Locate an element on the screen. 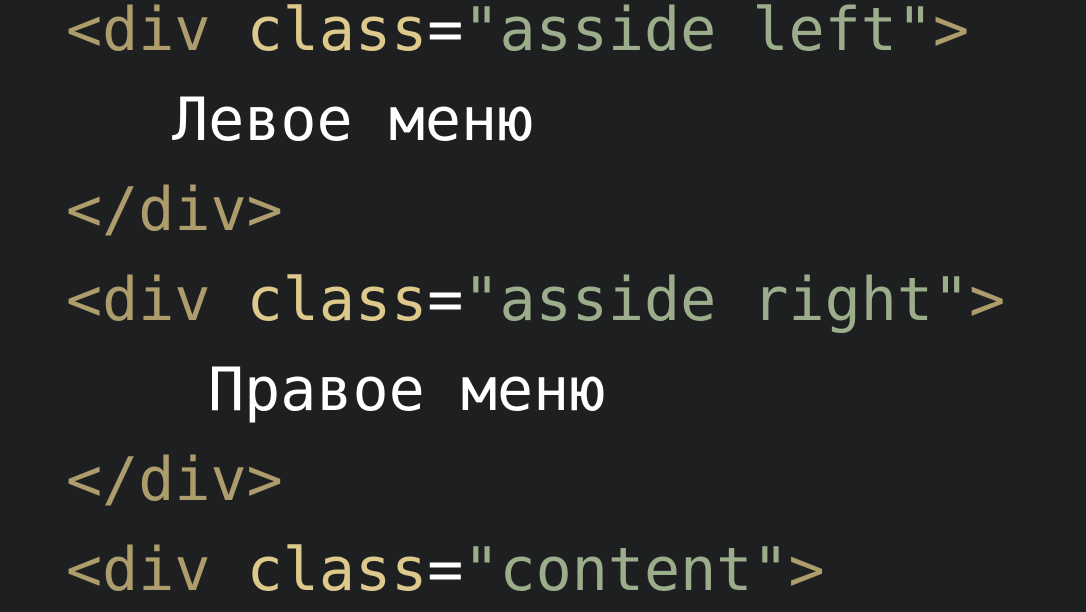 The height and width of the screenshot is (612, 1086). code-line-7: <div class = "content" > is located at coordinates (445, 568).